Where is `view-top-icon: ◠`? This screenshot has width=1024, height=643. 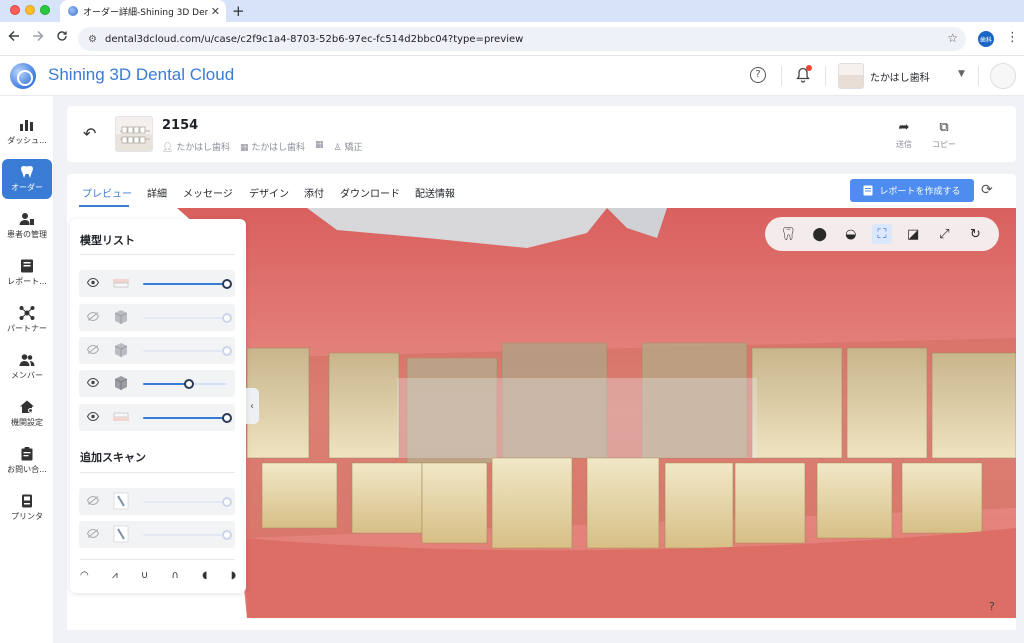 view-top-icon: ◠ is located at coordinates (84, 575).